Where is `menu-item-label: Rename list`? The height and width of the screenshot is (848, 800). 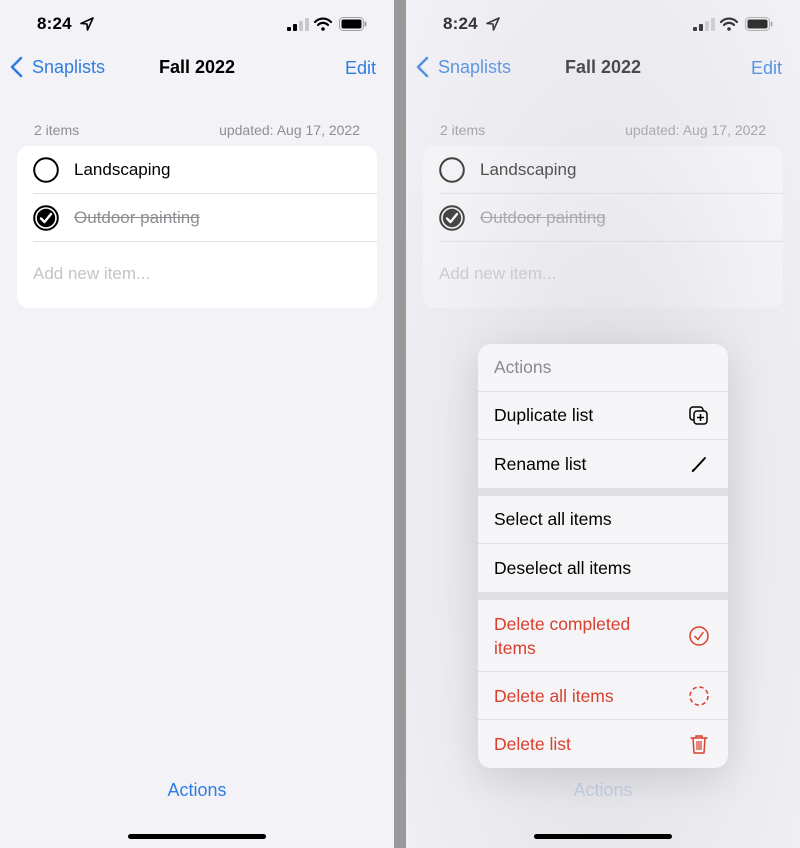
menu-item-label: Rename list is located at coordinates (540, 463).